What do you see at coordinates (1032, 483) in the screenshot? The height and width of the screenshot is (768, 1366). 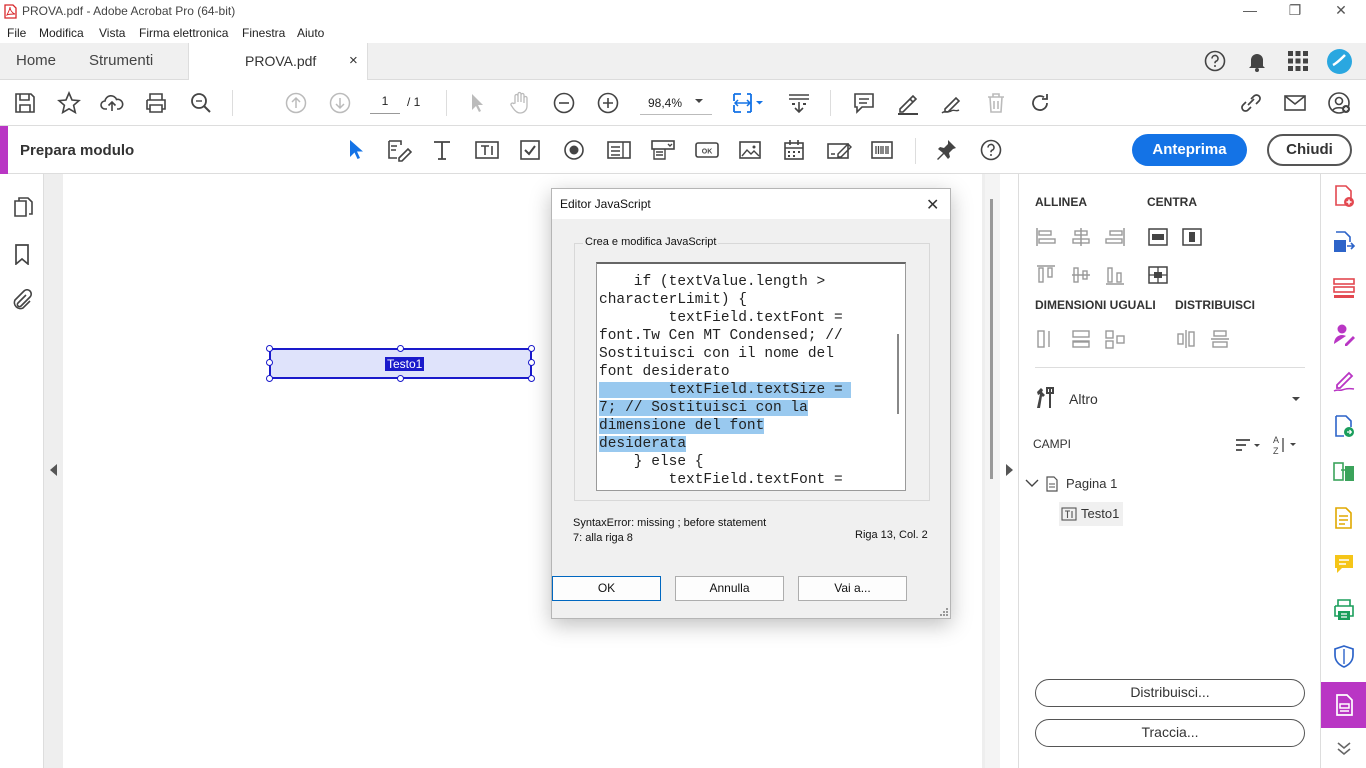 I see `chevron-down-icon` at bounding box center [1032, 483].